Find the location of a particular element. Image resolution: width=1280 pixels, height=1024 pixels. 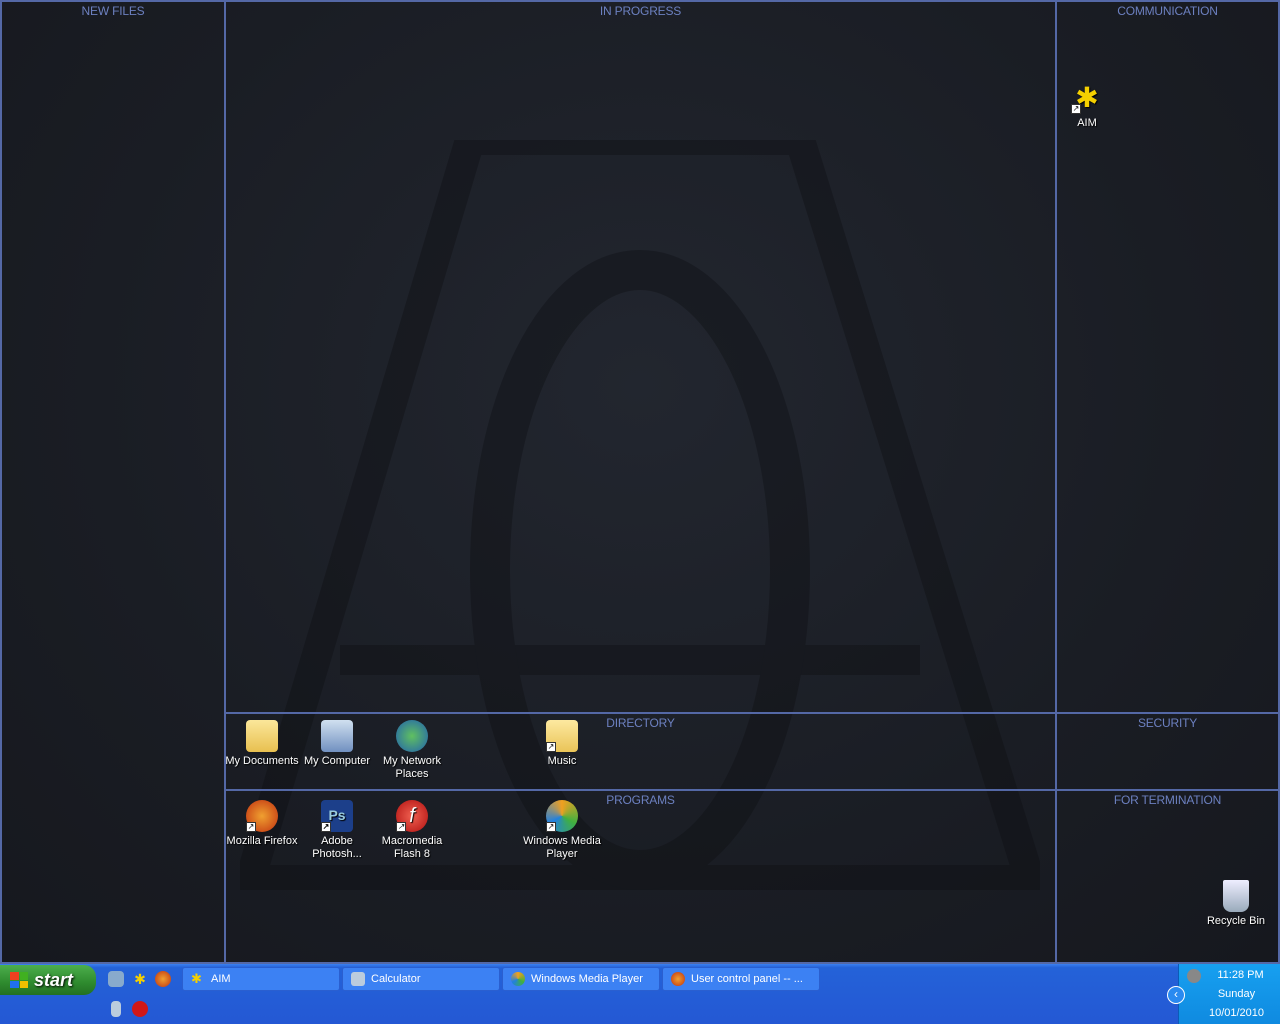

show-hidden-icons-button: ‹ is located at coordinates (1176, 995).